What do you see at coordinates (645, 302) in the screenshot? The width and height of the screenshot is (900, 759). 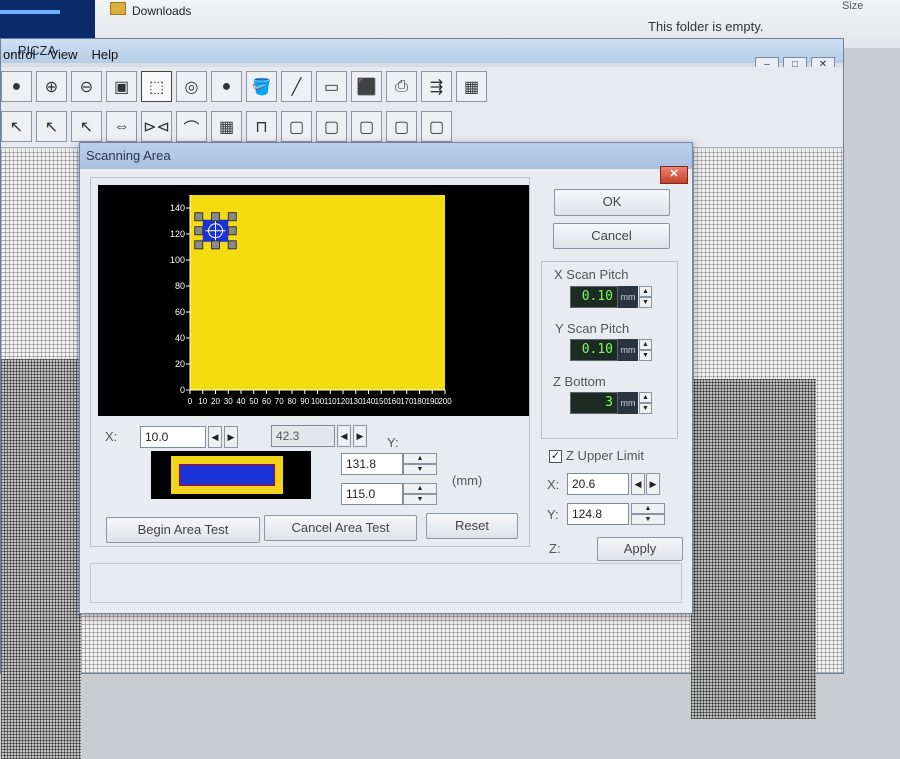 I see `x-scan-pitch-down: ▼` at bounding box center [645, 302].